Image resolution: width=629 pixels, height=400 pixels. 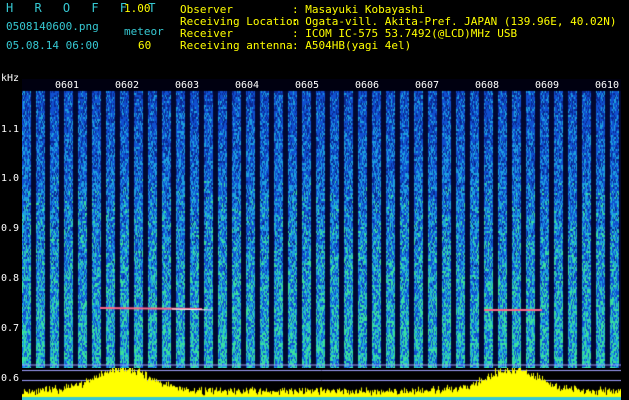 I want to click on info-value-antenna: : A504HB(yagi 4el), so click(x=352, y=45).